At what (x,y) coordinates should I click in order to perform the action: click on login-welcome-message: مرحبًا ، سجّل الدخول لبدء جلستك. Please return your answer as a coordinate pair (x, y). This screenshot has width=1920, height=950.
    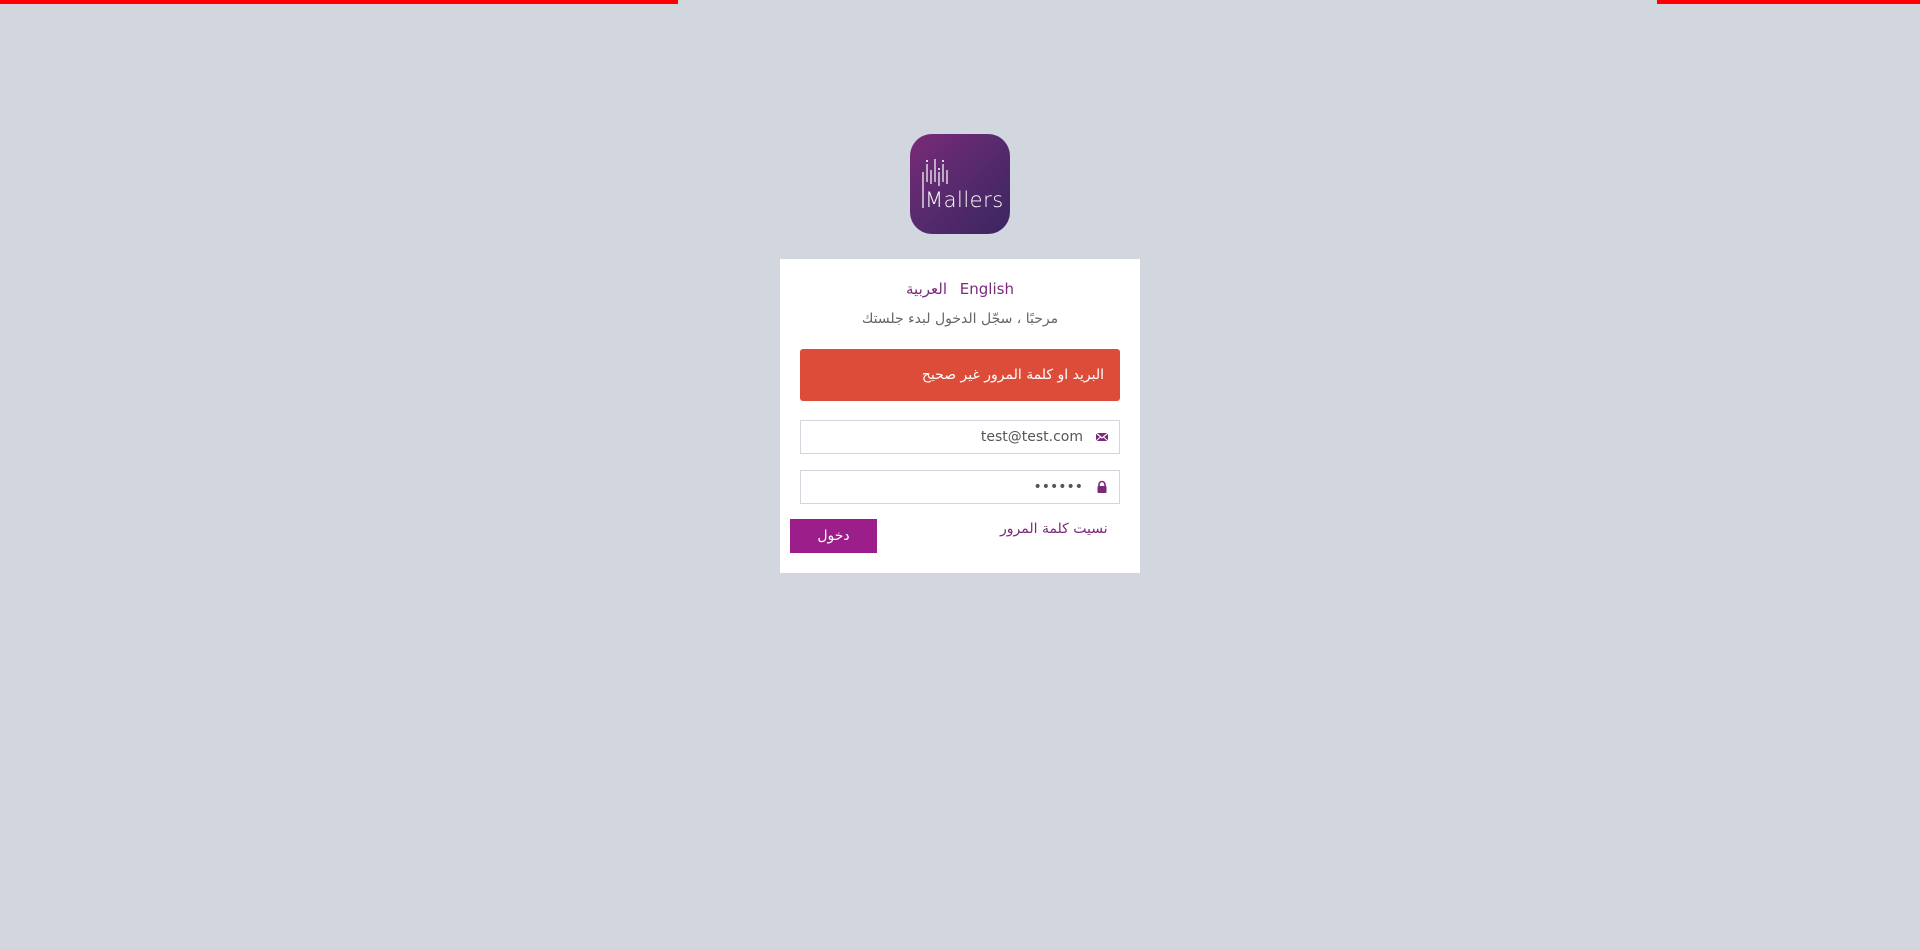
    Looking at the image, I should click on (960, 319).